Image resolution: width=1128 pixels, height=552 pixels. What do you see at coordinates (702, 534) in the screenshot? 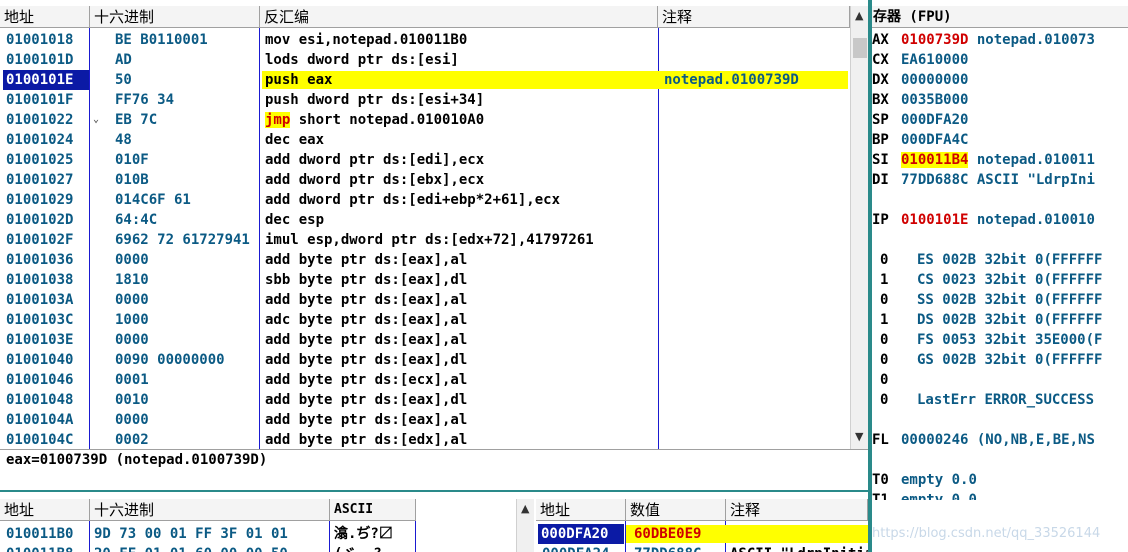
I see `stack-row: 000DFA20 60DBE0E9` at bounding box center [702, 534].